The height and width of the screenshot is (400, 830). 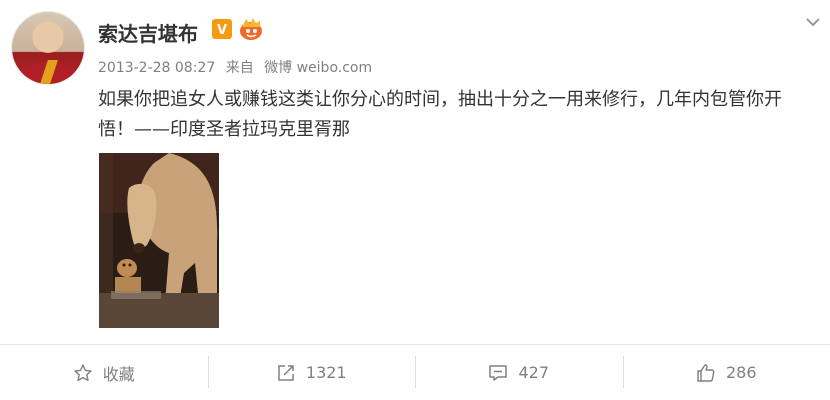 I want to click on repost-count: 1321, so click(x=326, y=372).